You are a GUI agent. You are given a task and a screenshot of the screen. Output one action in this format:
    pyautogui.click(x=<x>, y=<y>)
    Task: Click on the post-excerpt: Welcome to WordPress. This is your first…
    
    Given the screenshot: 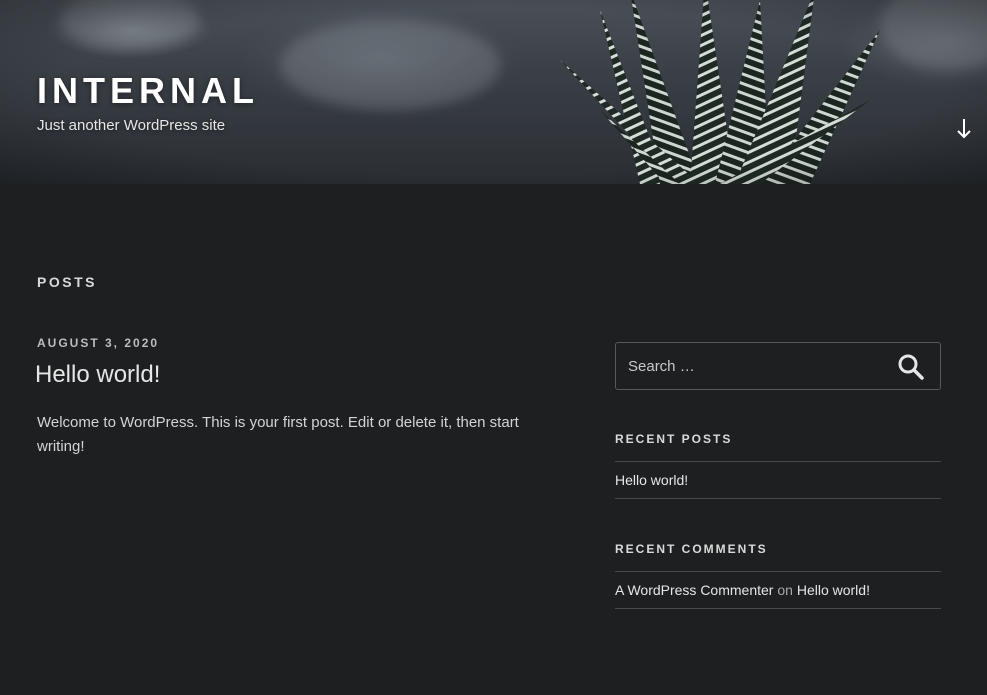 What is the action you would take?
    pyautogui.click(x=278, y=434)
    